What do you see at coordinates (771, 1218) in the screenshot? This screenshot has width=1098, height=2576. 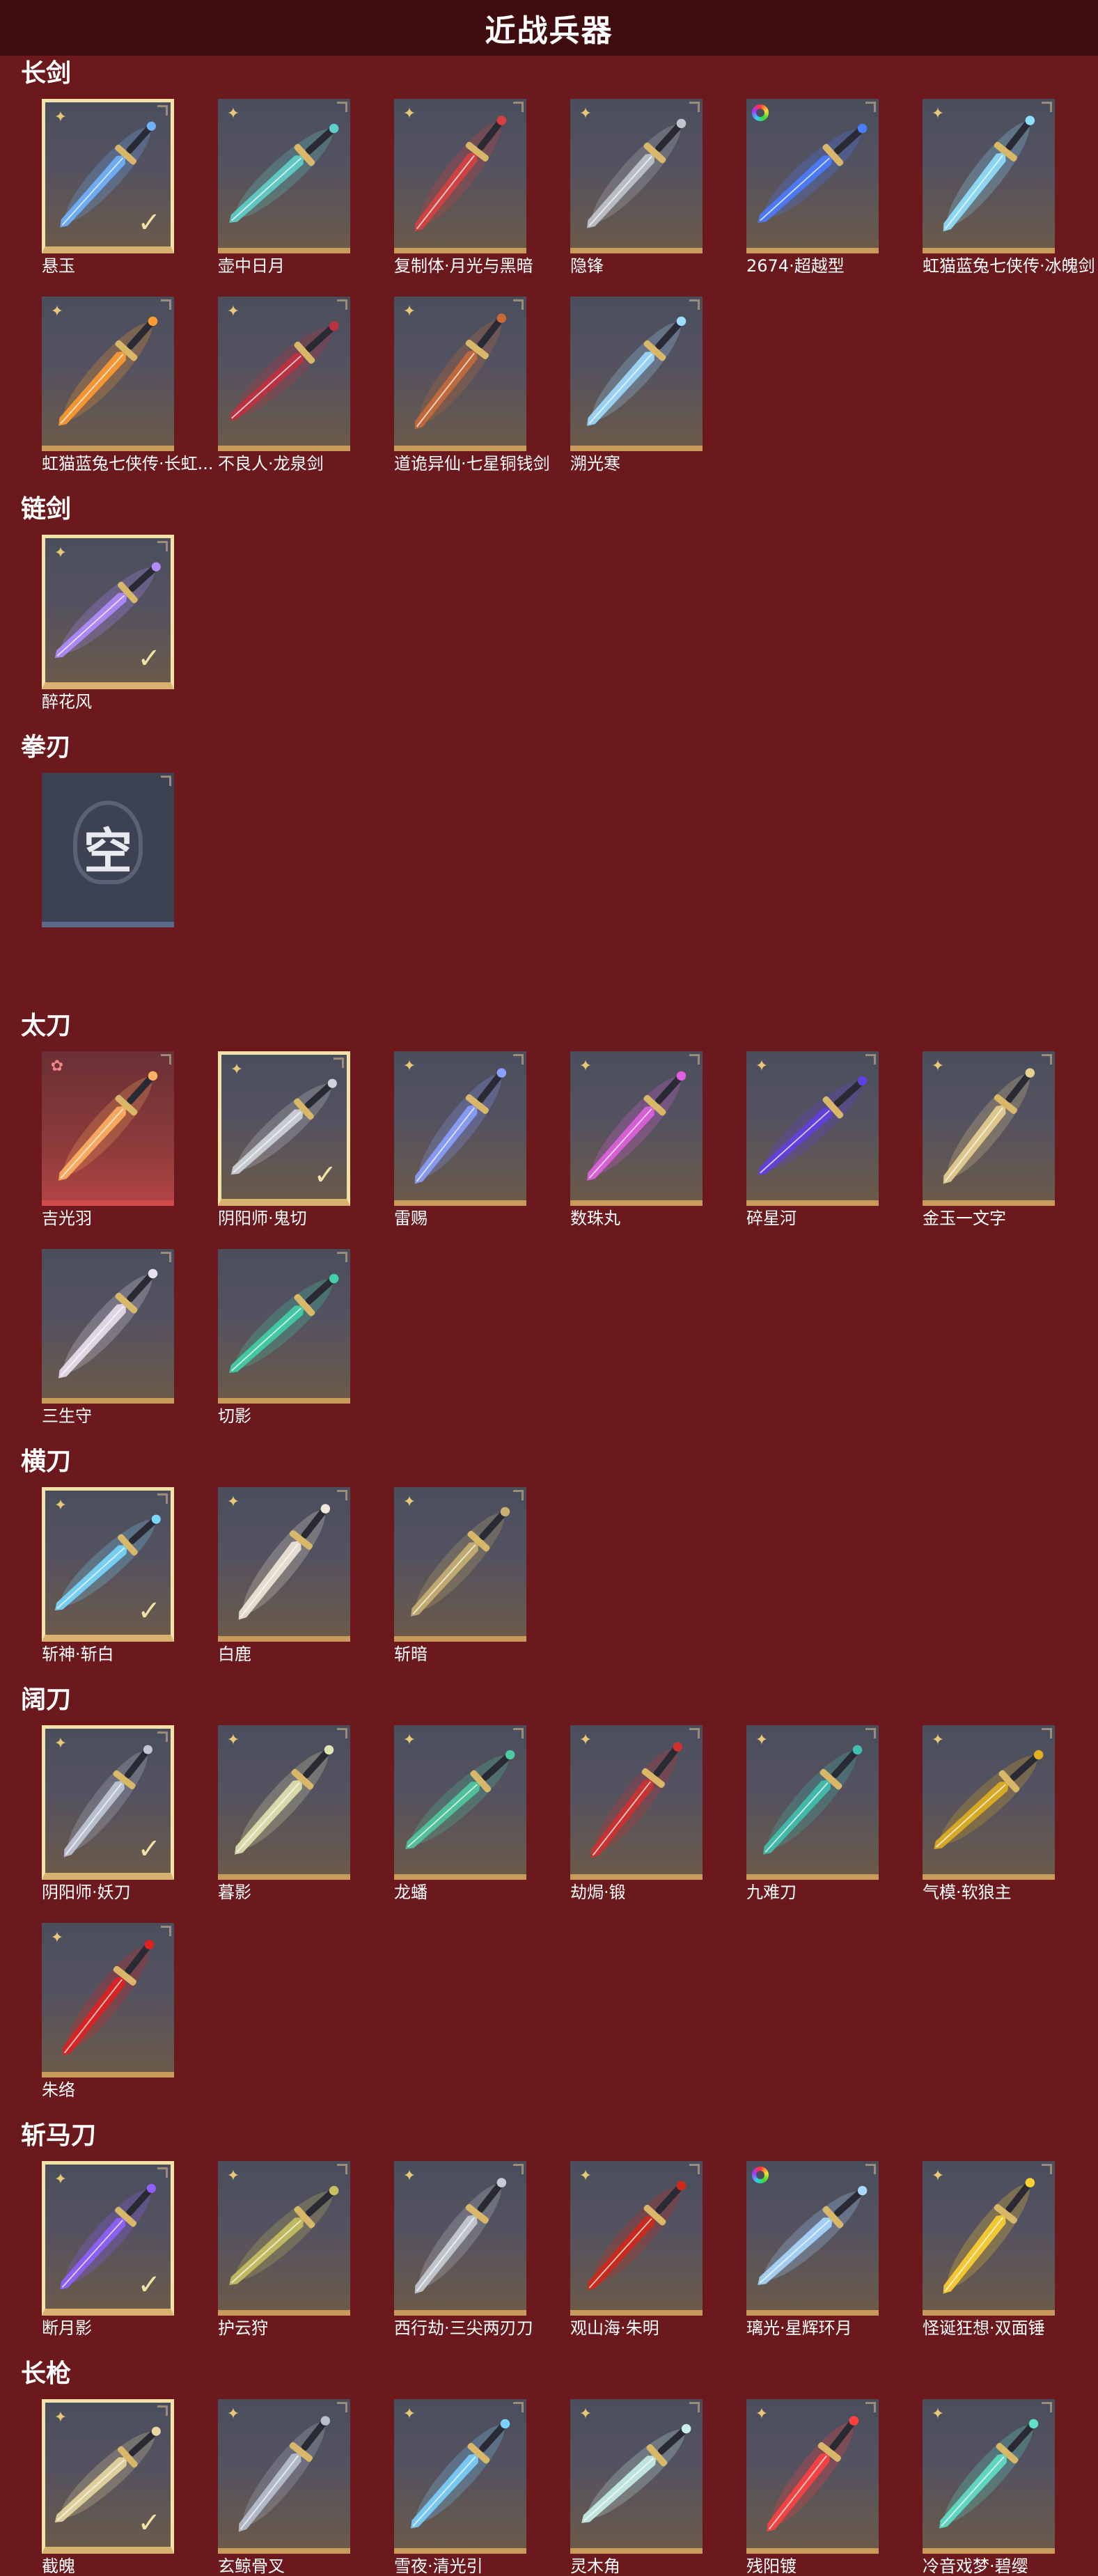 I see `weapon-name: 碎星河` at bounding box center [771, 1218].